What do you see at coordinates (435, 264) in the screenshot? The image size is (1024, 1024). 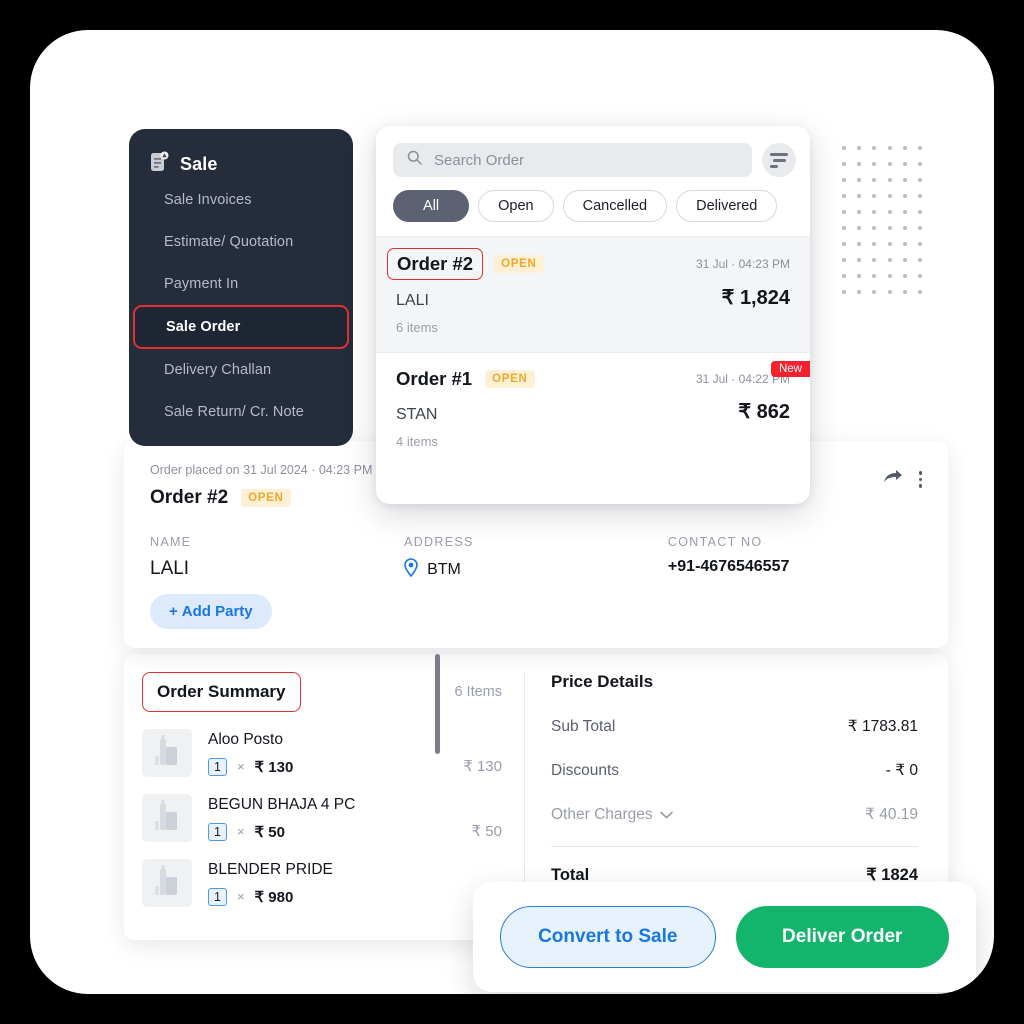 I see `order-id: Order #2` at bounding box center [435, 264].